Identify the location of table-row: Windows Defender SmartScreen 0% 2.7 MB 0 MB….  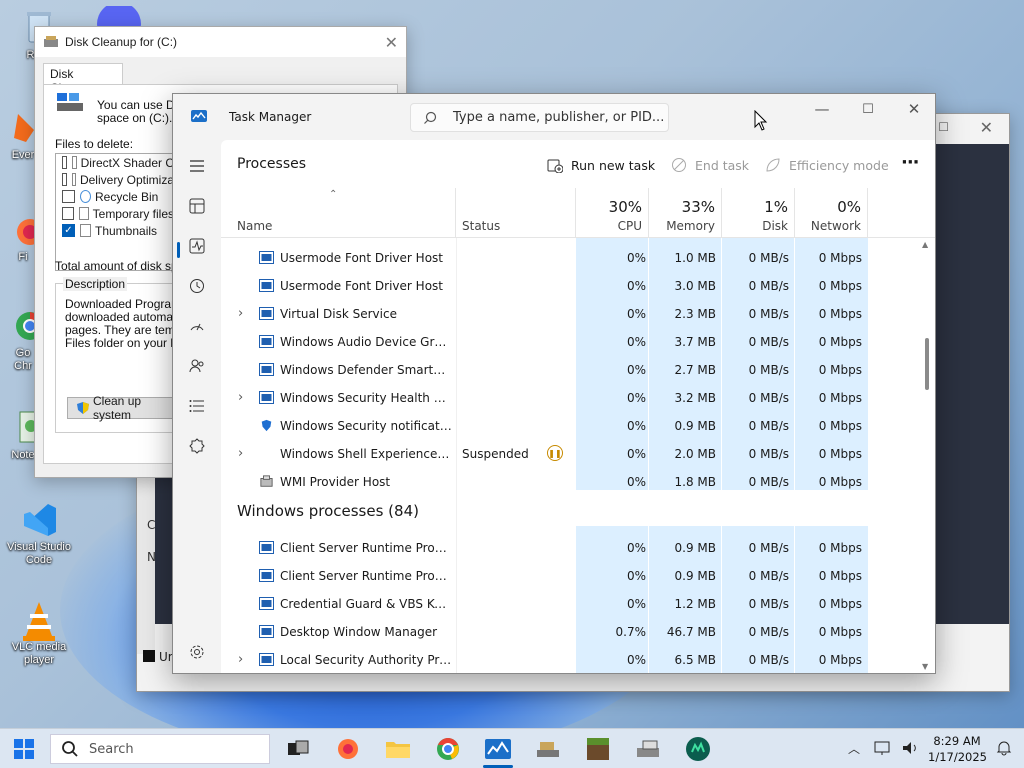
(571, 370).